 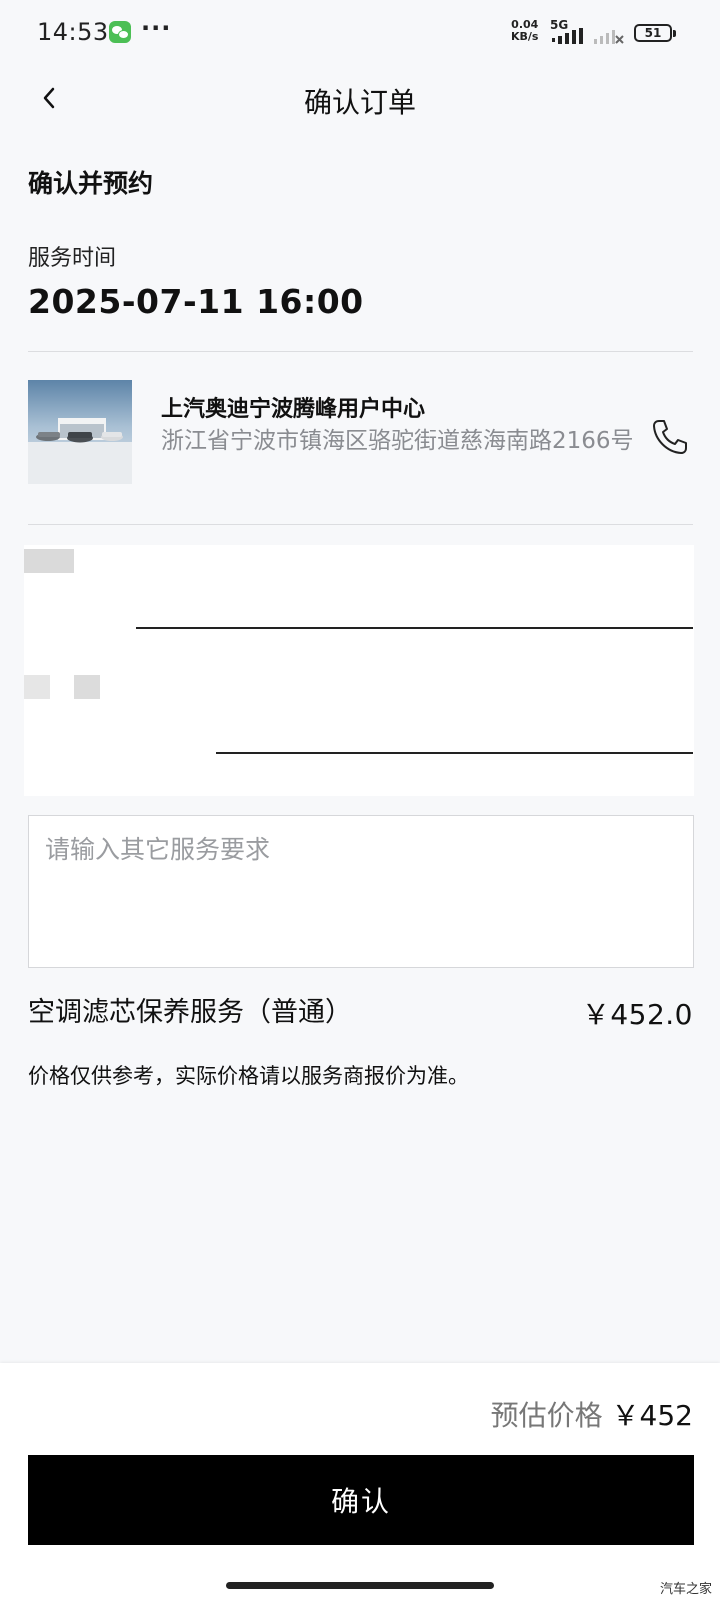 I want to click on network-speed: 0.04 KB/s, so click(x=524, y=31).